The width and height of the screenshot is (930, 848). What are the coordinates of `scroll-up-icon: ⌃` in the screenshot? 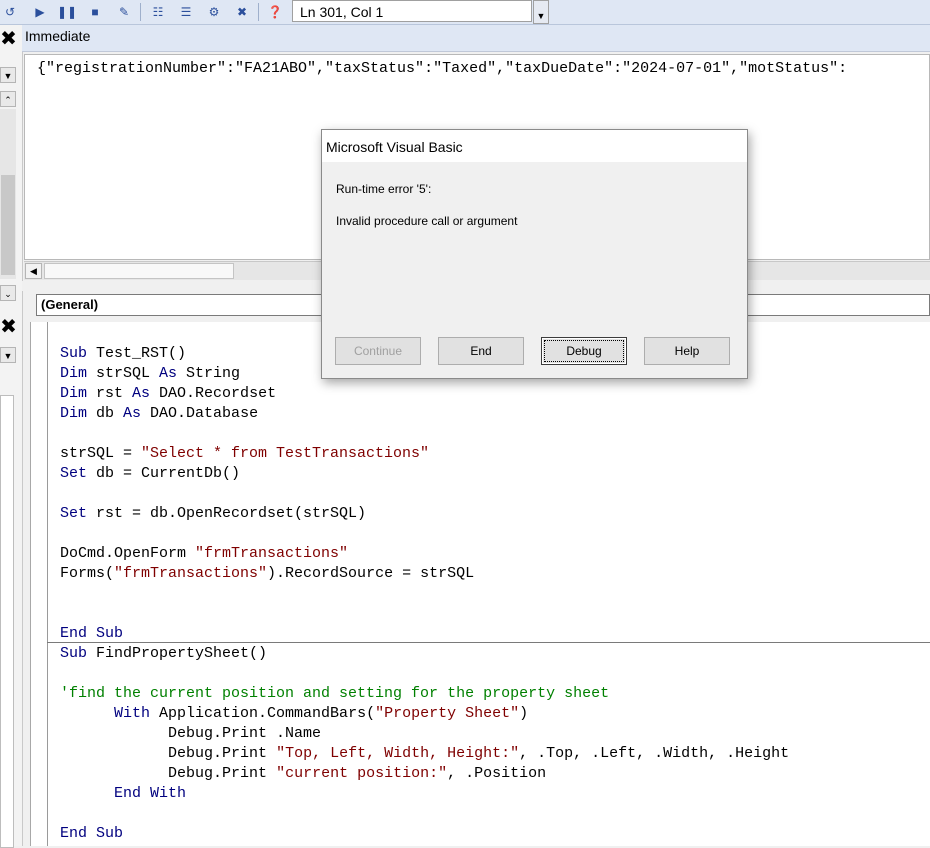 It's located at (8, 99).